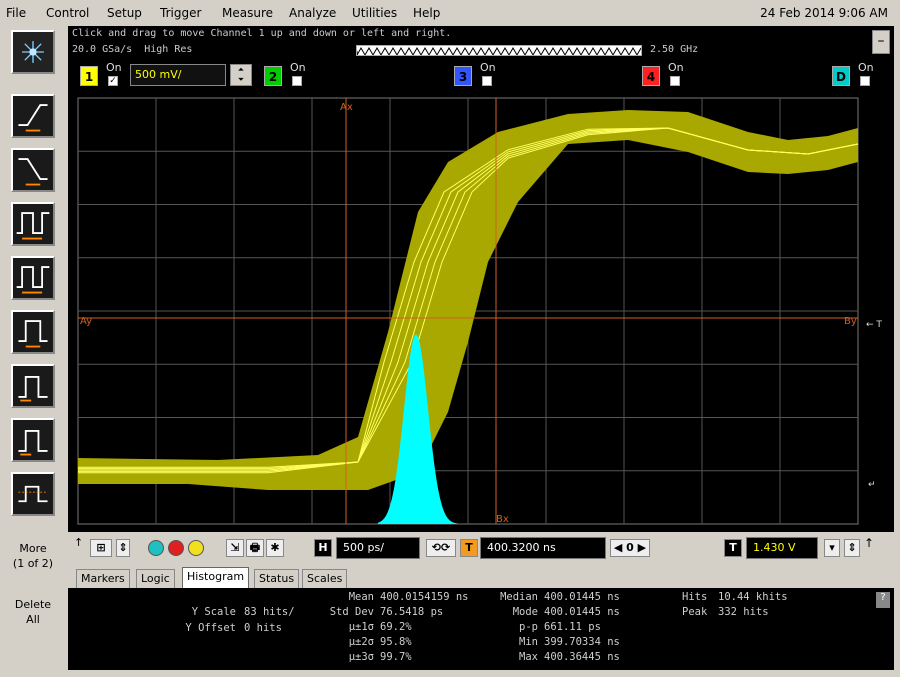 The width and height of the screenshot is (900, 677). What do you see at coordinates (33, 556) in the screenshot?
I see `more-button: More (1 of 2)` at bounding box center [33, 556].